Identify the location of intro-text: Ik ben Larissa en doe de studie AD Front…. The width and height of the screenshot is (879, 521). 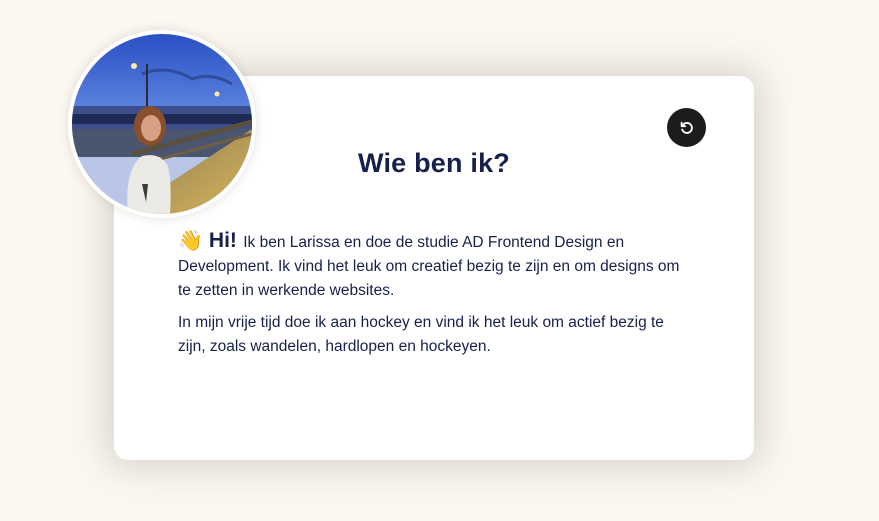
(429, 266).